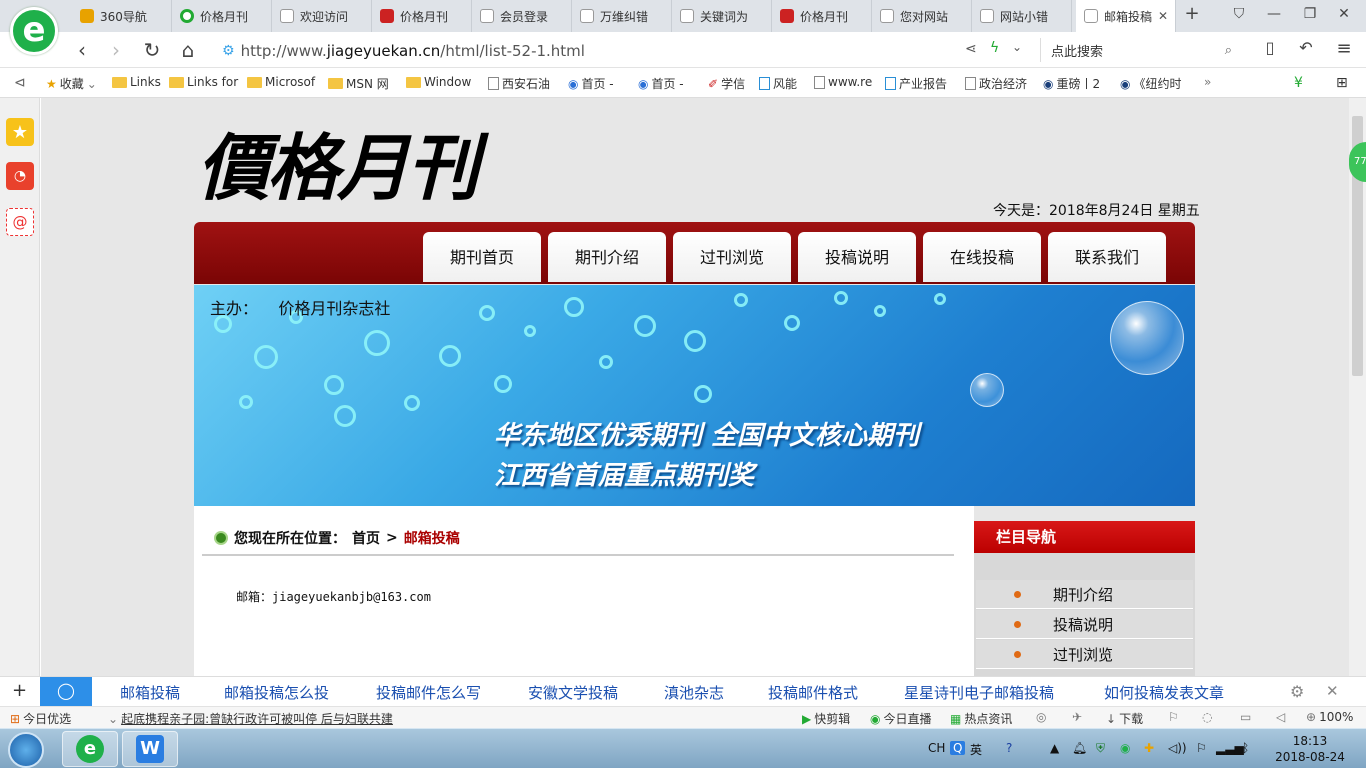 The image size is (1366, 768). I want to click on related-search-link: 星星诗刊电子邮箱投稿, so click(979, 692).